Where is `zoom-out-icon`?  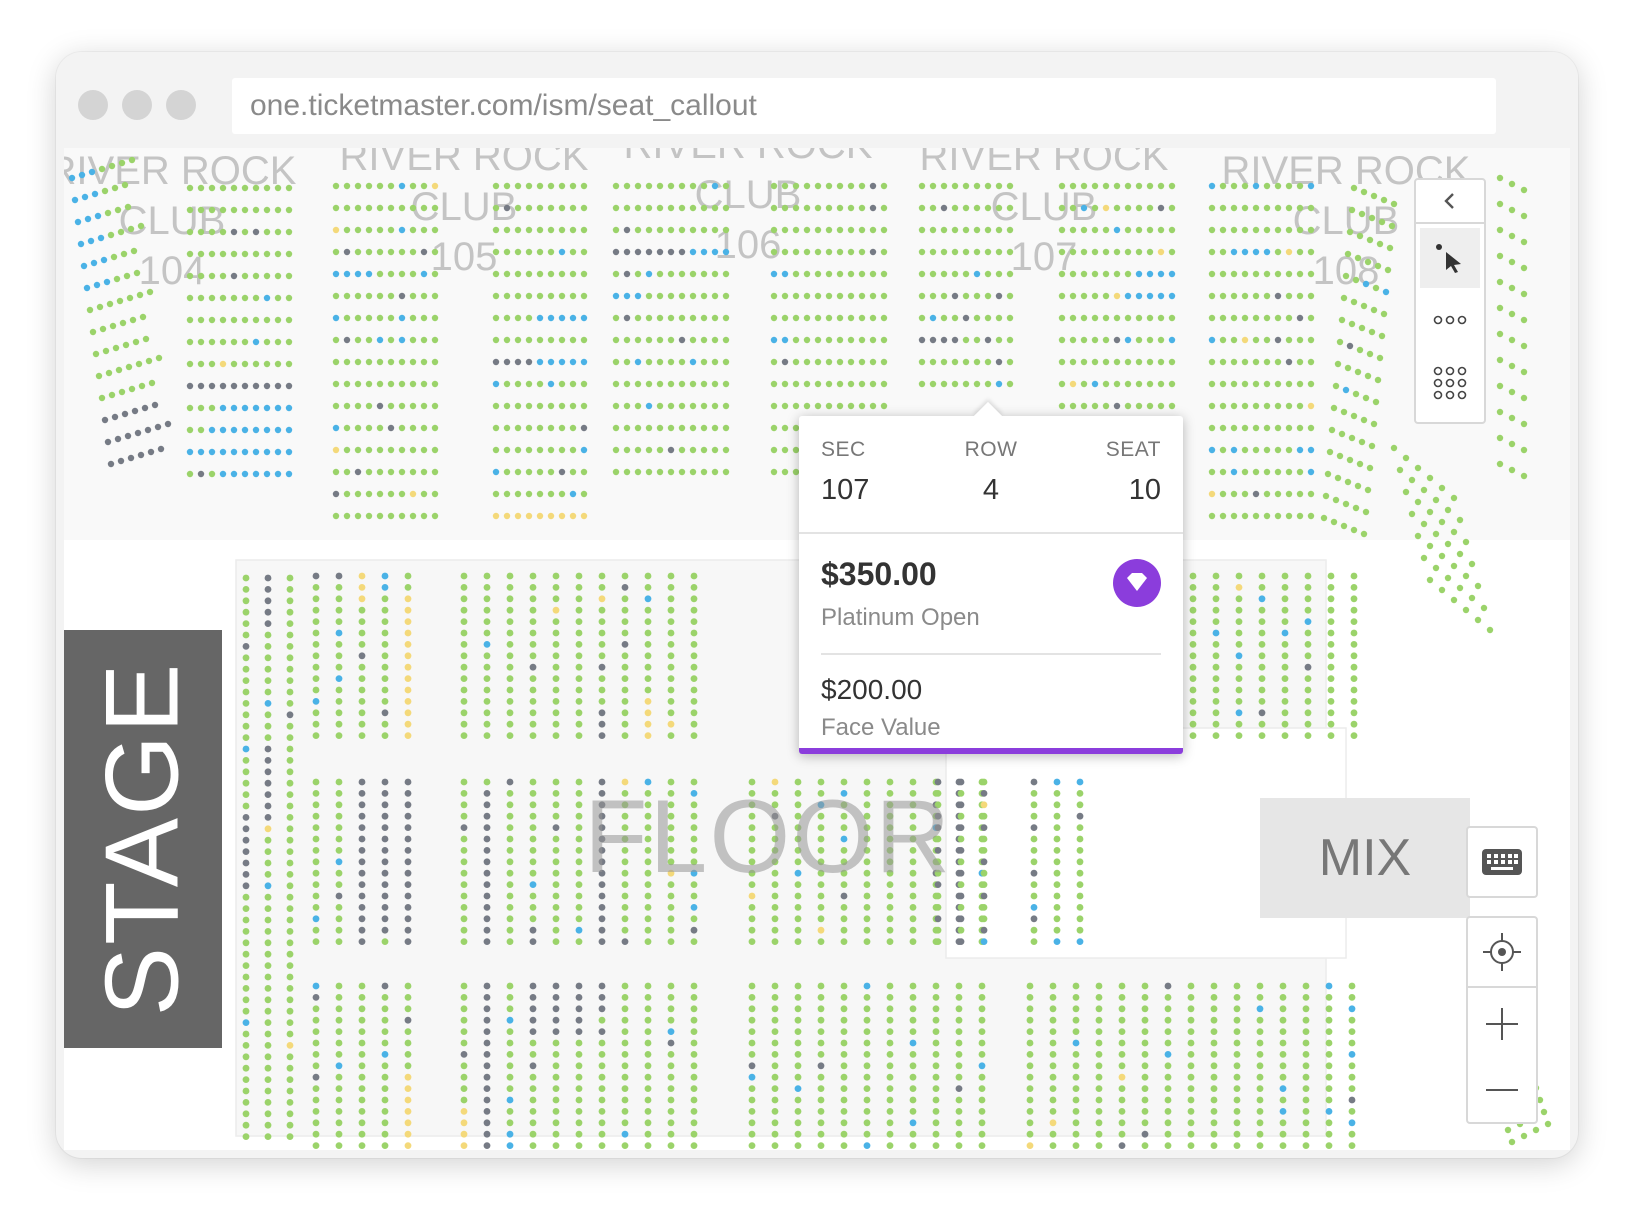 zoom-out-icon is located at coordinates (1502, 1090).